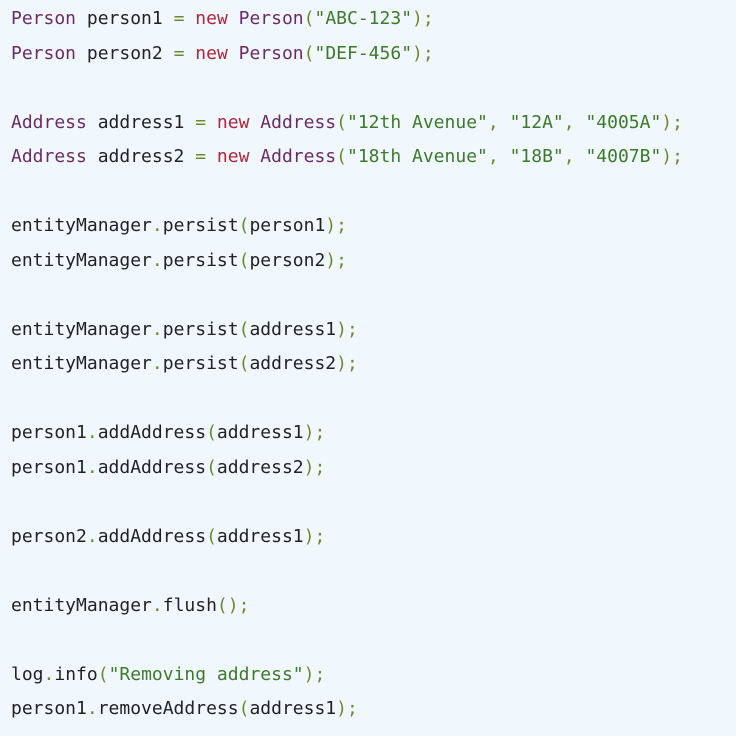 Image resolution: width=736 pixels, height=736 pixels. Describe the element at coordinates (373, 468) in the screenshot. I see `code-line: person1.addAddress(address2);` at that location.